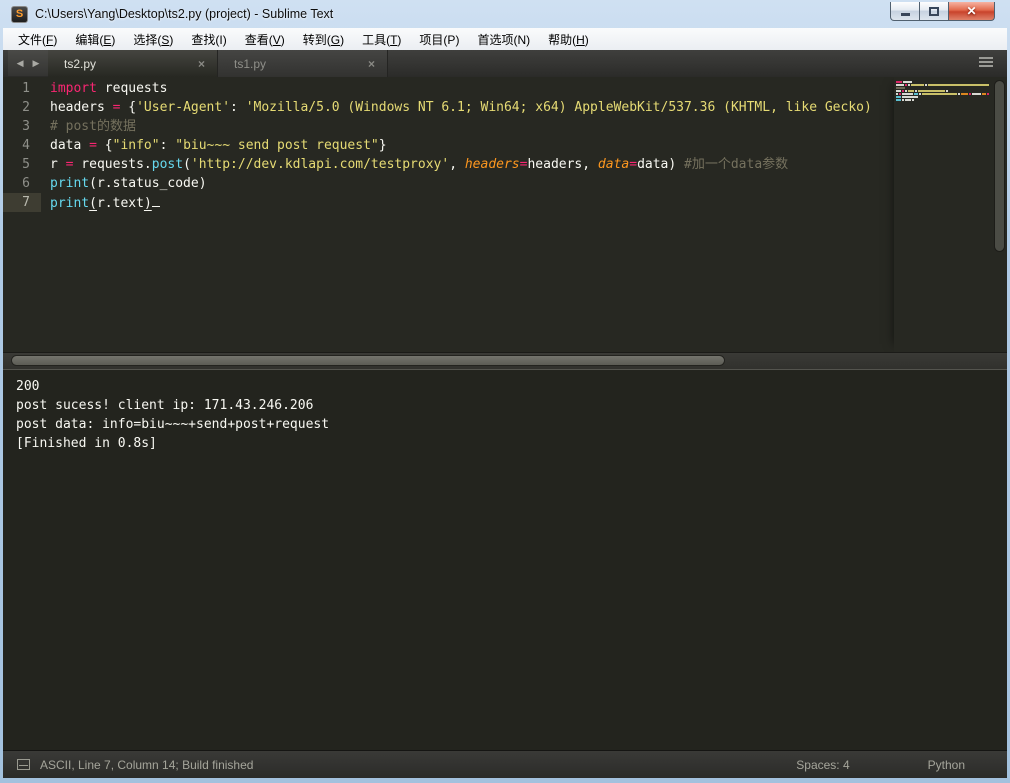 Image resolution: width=1010 pixels, height=783 pixels. Describe the element at coordinates (165, 405) in the screenshot. I see `console-line: post sucess! client ip: 171.43.246.206` at that location.